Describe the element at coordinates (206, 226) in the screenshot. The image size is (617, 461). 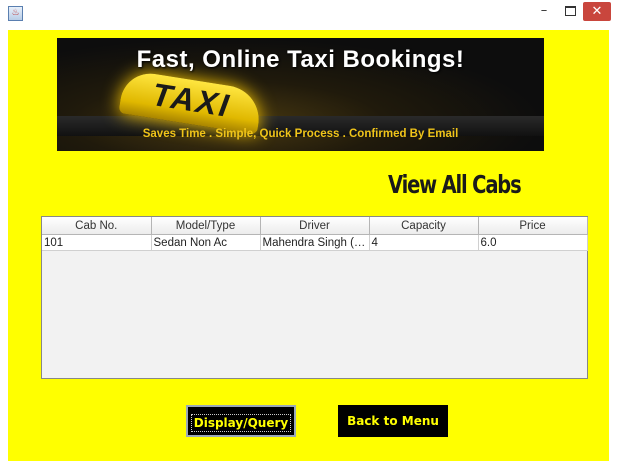
I see `column-header-model-type: Model/Type` at that location.